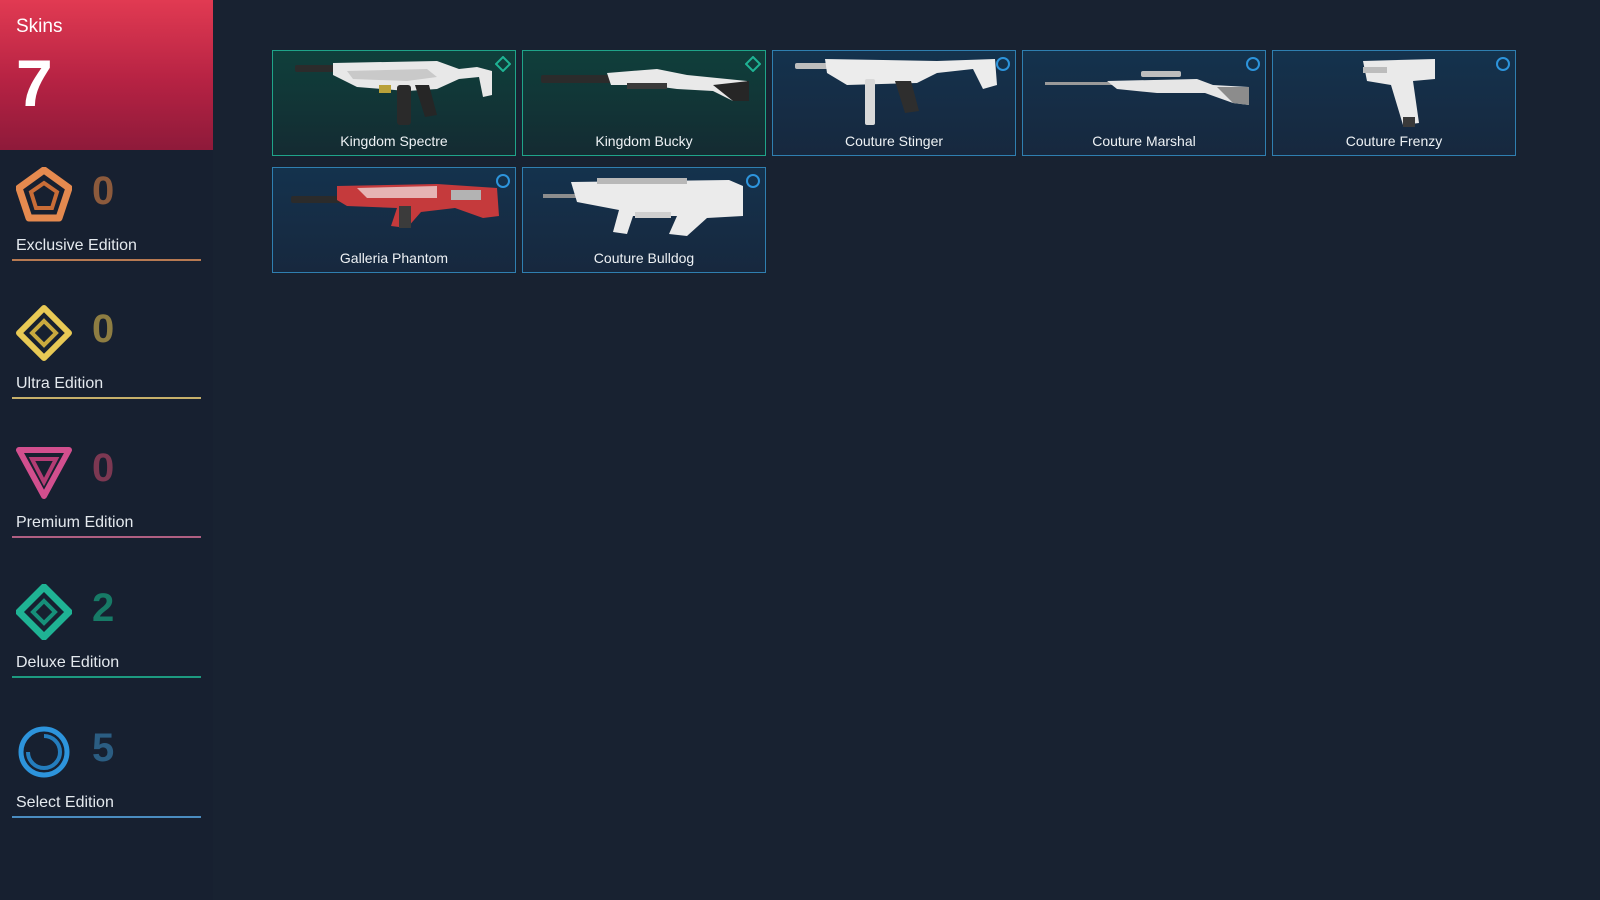  Describe the element at coordinates (1144, 141) in the screenshot. I see `skin-name: Couture Marshal` at that location.